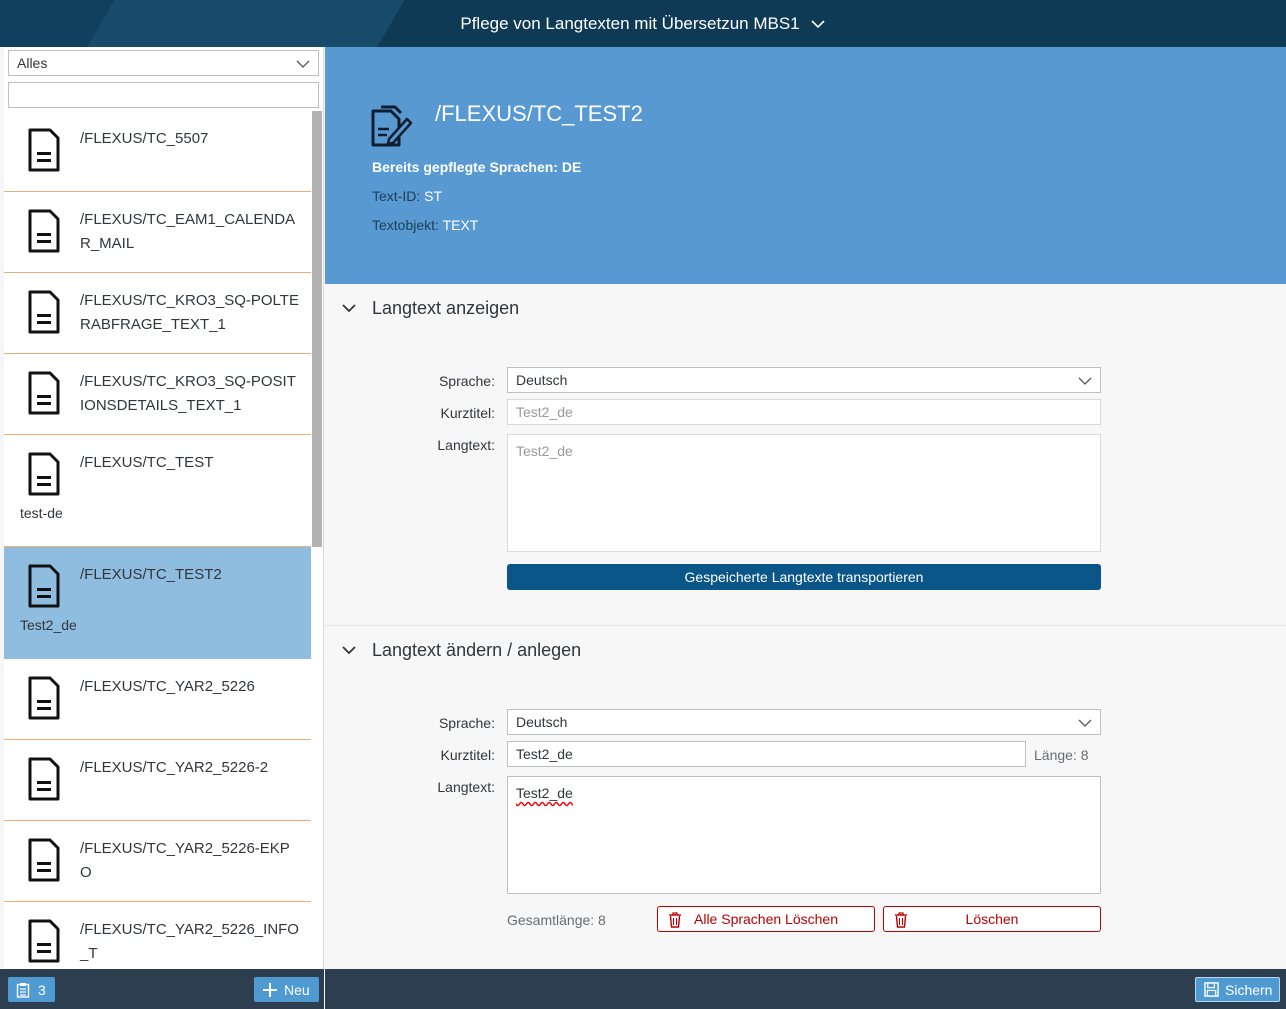 Image resolution: width=1286 pixels, height=1009 pixels. What do you see at coordinates (396, 196) in the screenshot?
I see `text-id-label: Text-ID:` at bounding box center [396, 196].